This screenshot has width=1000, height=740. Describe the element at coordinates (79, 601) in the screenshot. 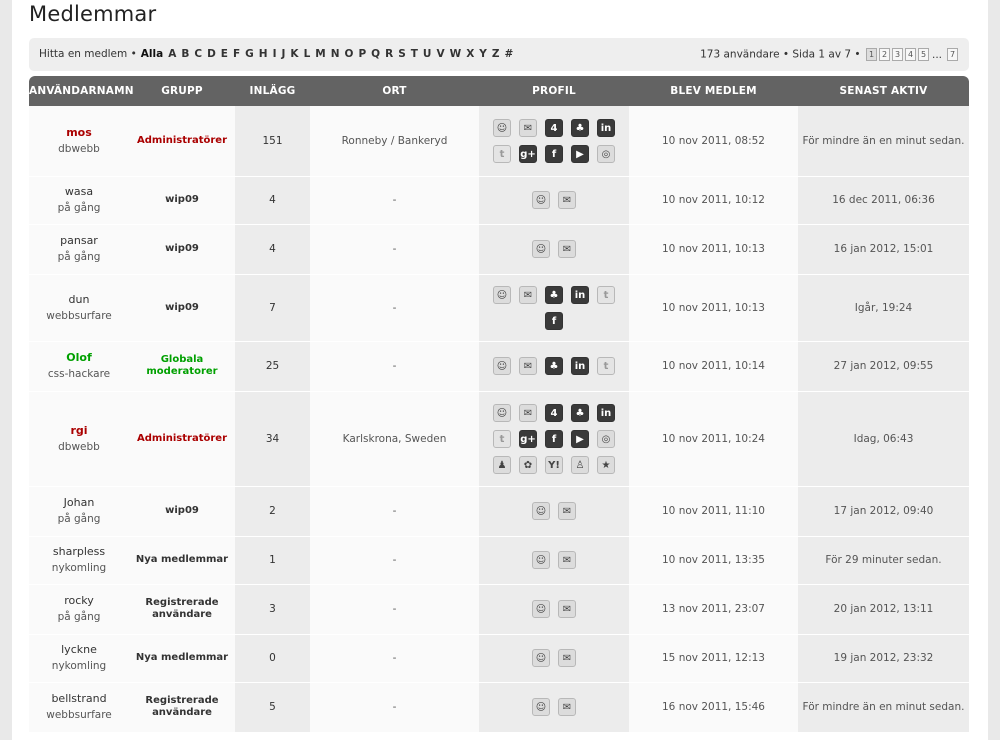

I see `username-link: rocky` at that location.